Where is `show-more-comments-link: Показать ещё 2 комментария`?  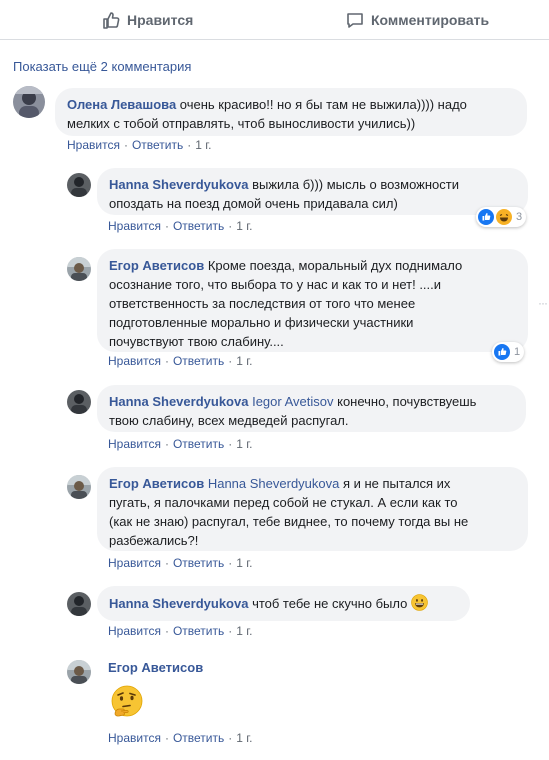
show-more-comments-link: Показать ещё 2 комментария is located at coordinates (102, 66).